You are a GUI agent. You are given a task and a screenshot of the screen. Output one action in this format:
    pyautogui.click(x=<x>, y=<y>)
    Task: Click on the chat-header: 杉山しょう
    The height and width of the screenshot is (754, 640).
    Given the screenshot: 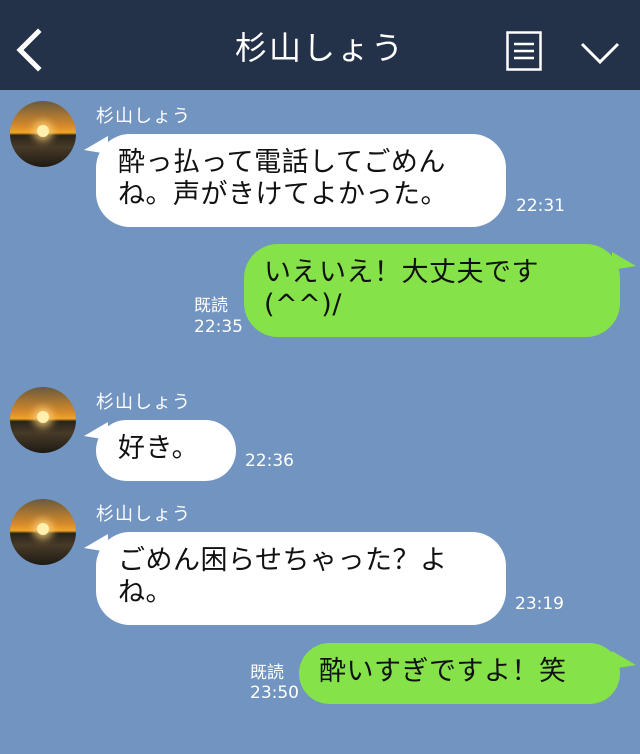 What is the action you would take?
    pyautogui.click(x=320, y=45)
    